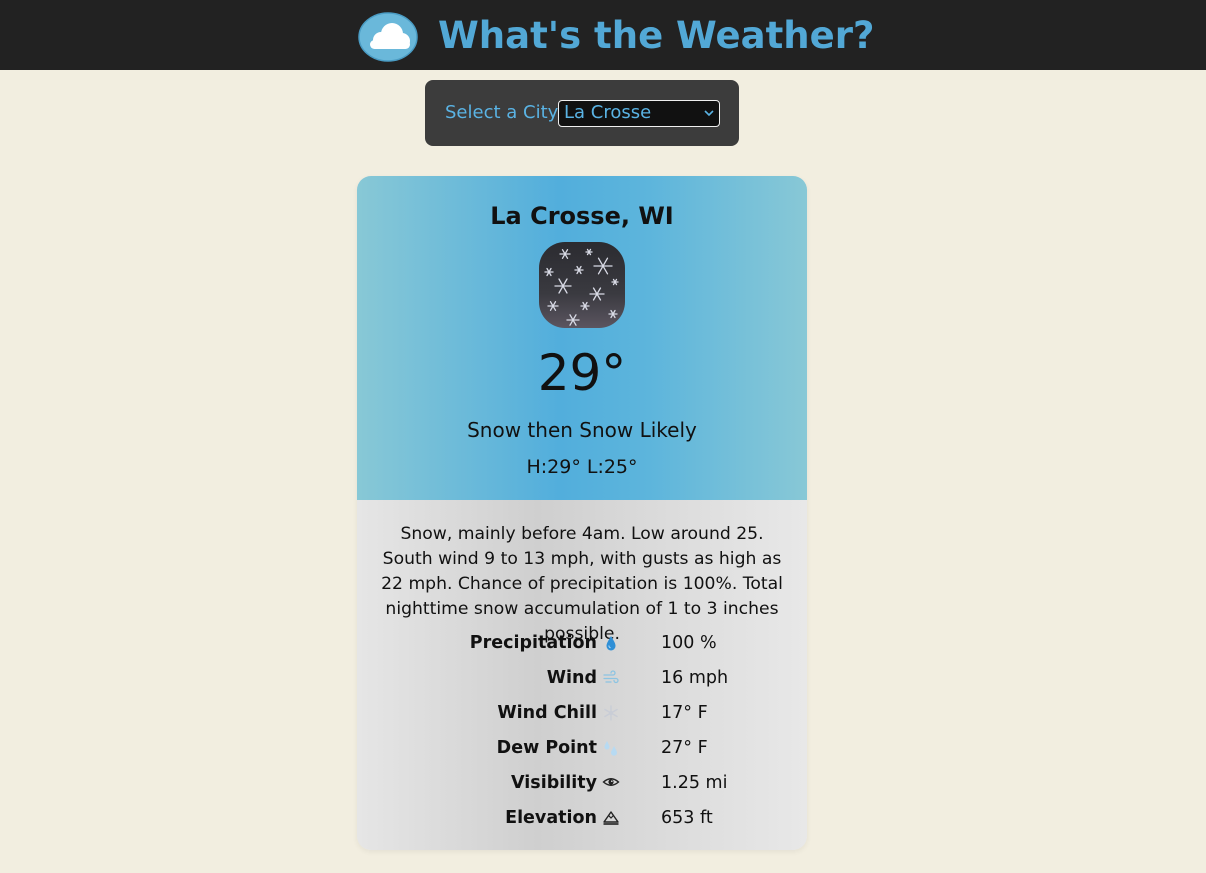 The height and width of the screenshot is (873, 1206). I want to click on city-selector-bar: Select a City: La Crosse, so click(582, 113).